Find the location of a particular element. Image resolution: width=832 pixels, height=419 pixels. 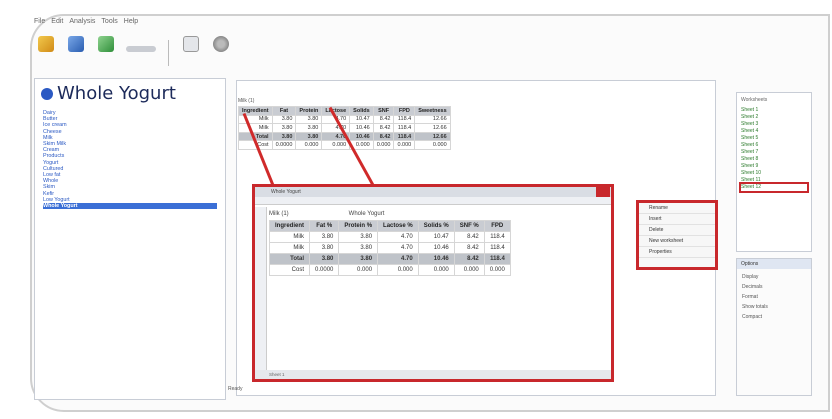

worksheet-item-selected: Sheet 12 is located at coordinates (774, 187).